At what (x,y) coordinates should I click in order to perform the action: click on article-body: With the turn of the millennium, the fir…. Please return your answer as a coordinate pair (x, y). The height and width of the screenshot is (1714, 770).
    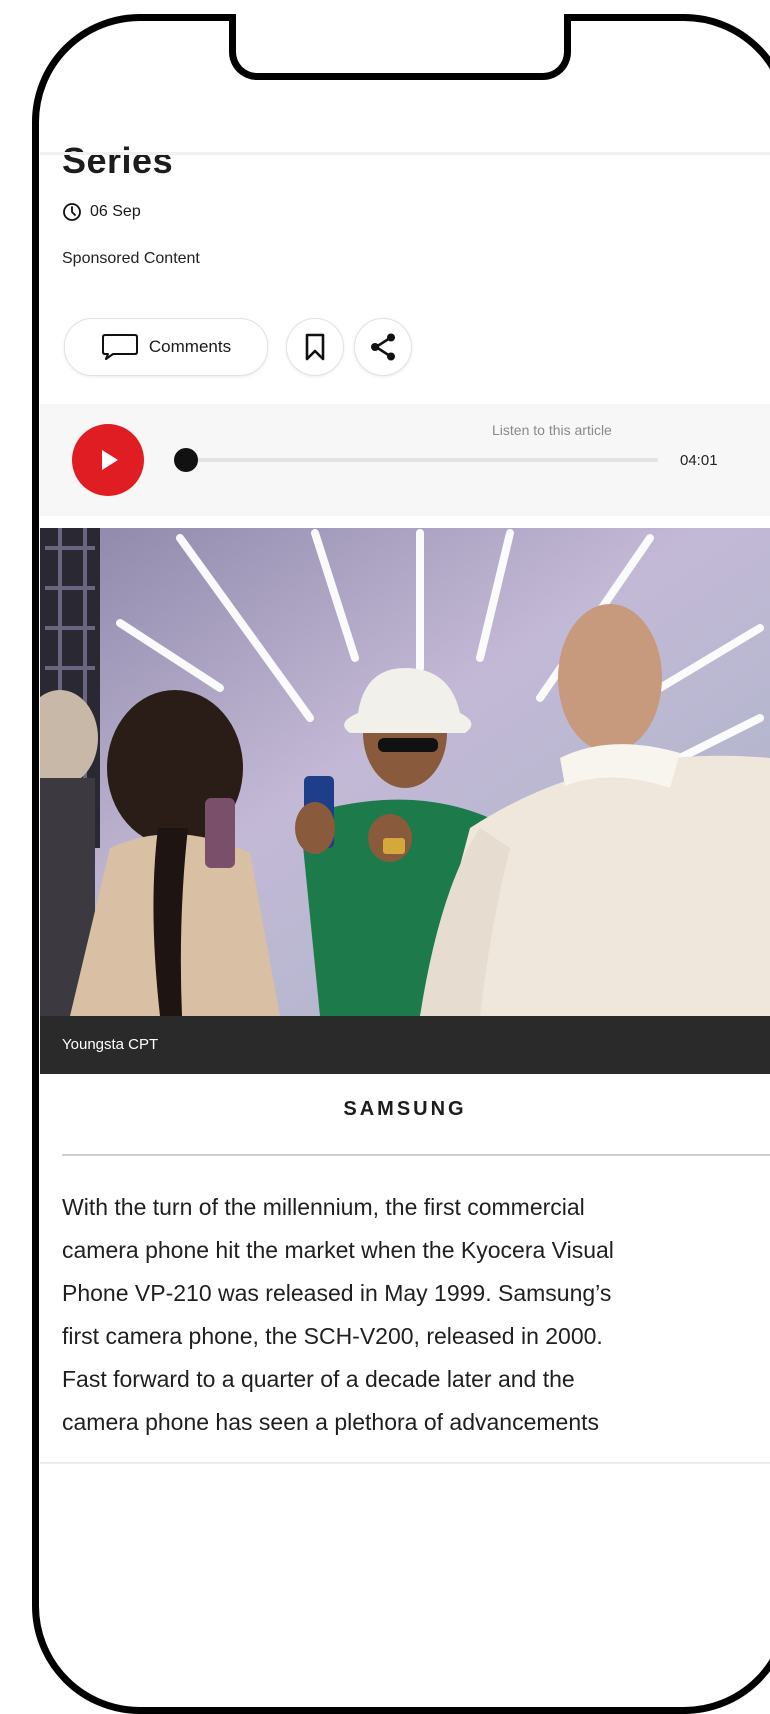
    Looking at the image, I should click on (416, 1315).